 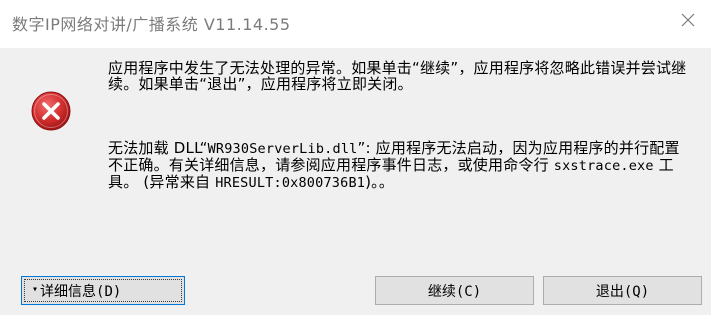 I want to click on continue-button-label: 继续(C), so click(x=454, y=291).